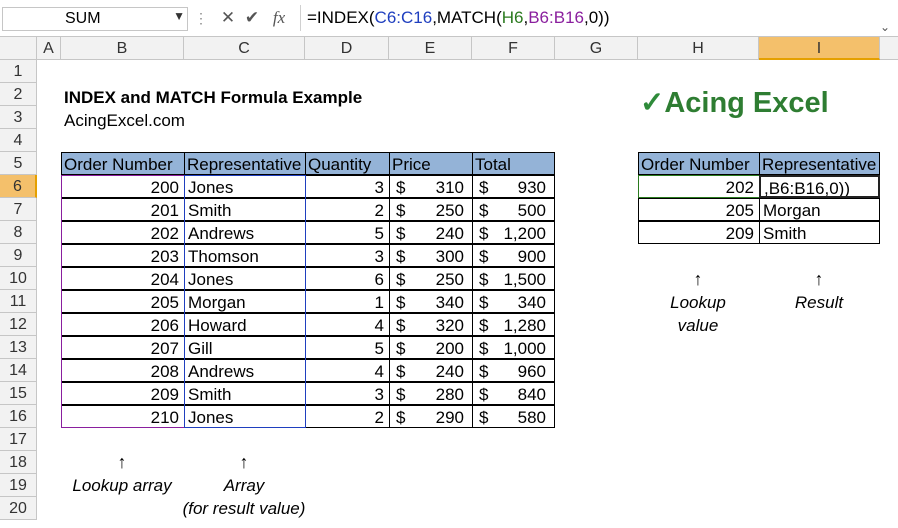 This screenshot has width=898, height=528. Describe the element at coordinates (244, 48) in the screenshot. I see `column-header-c: C` at that location.